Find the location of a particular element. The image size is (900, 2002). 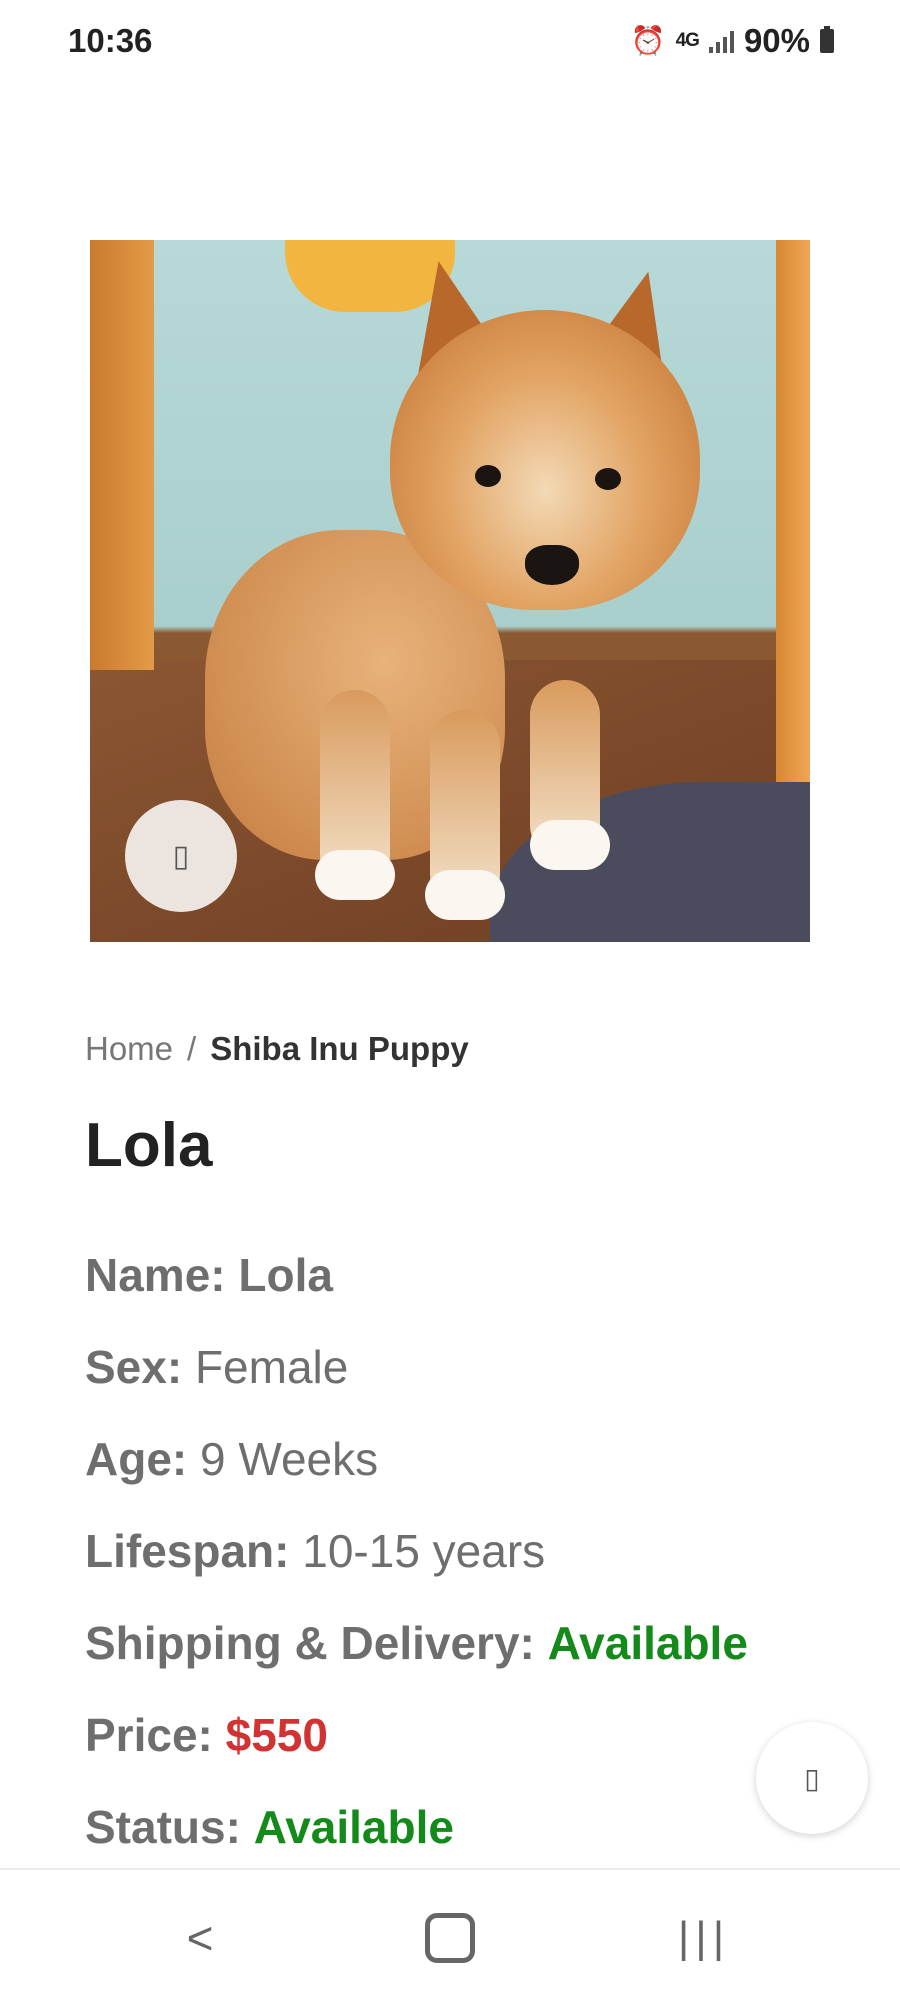

detail-sex-label: Sex: is located at coordinates (134, 1367).